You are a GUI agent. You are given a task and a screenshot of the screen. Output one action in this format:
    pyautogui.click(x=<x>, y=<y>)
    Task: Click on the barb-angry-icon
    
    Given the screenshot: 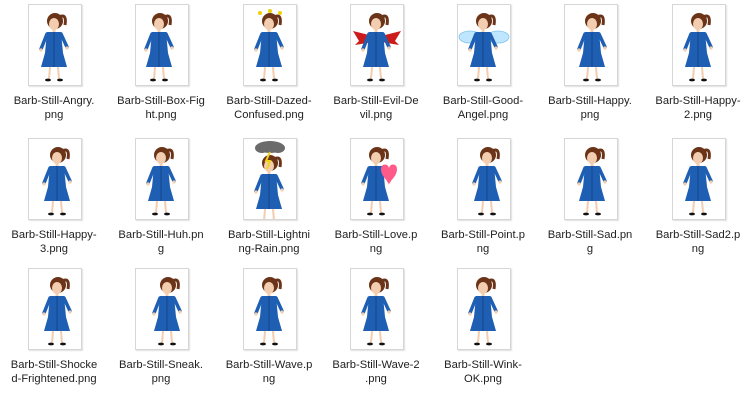 What is the action you would take?
    pyautogui.click(x=55, y=45)
    